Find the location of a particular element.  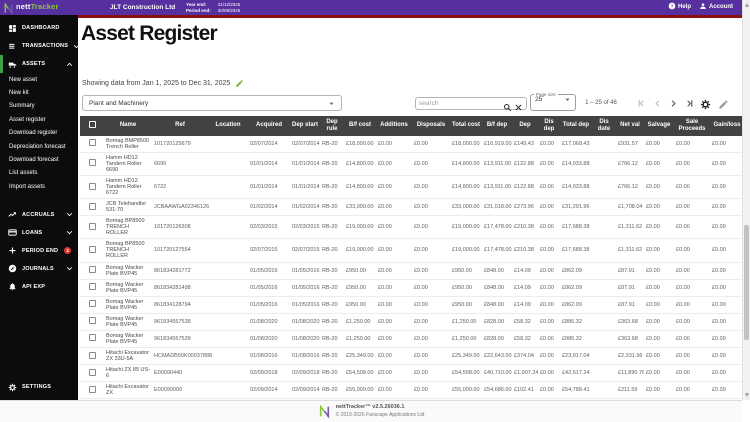

sidebar-subitem-import-assets: Import assets is located at coordinates (39, 186).